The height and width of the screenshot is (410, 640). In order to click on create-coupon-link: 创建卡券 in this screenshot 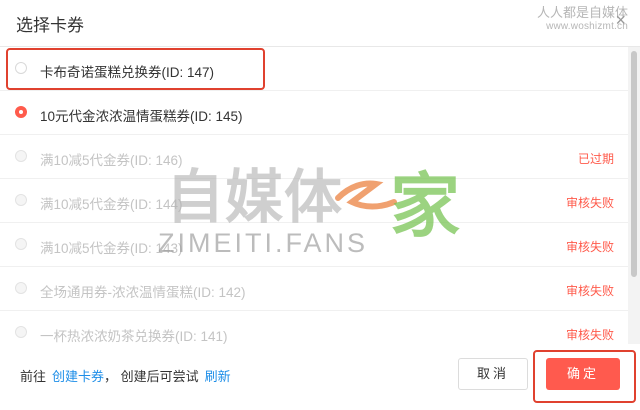, I will do `click(78, 376)`.